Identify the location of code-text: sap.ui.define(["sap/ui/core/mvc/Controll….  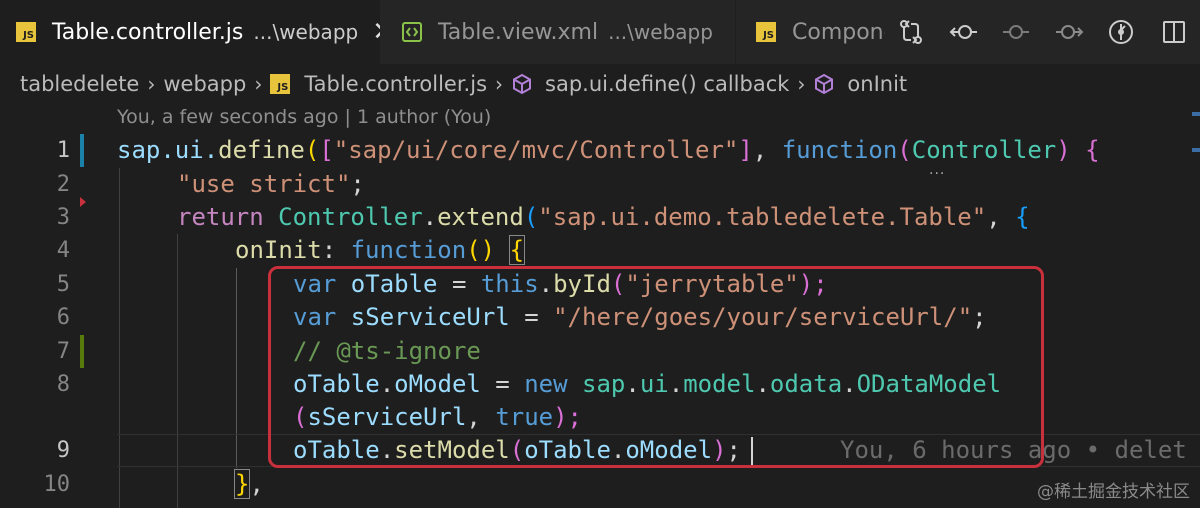
(608, 150).